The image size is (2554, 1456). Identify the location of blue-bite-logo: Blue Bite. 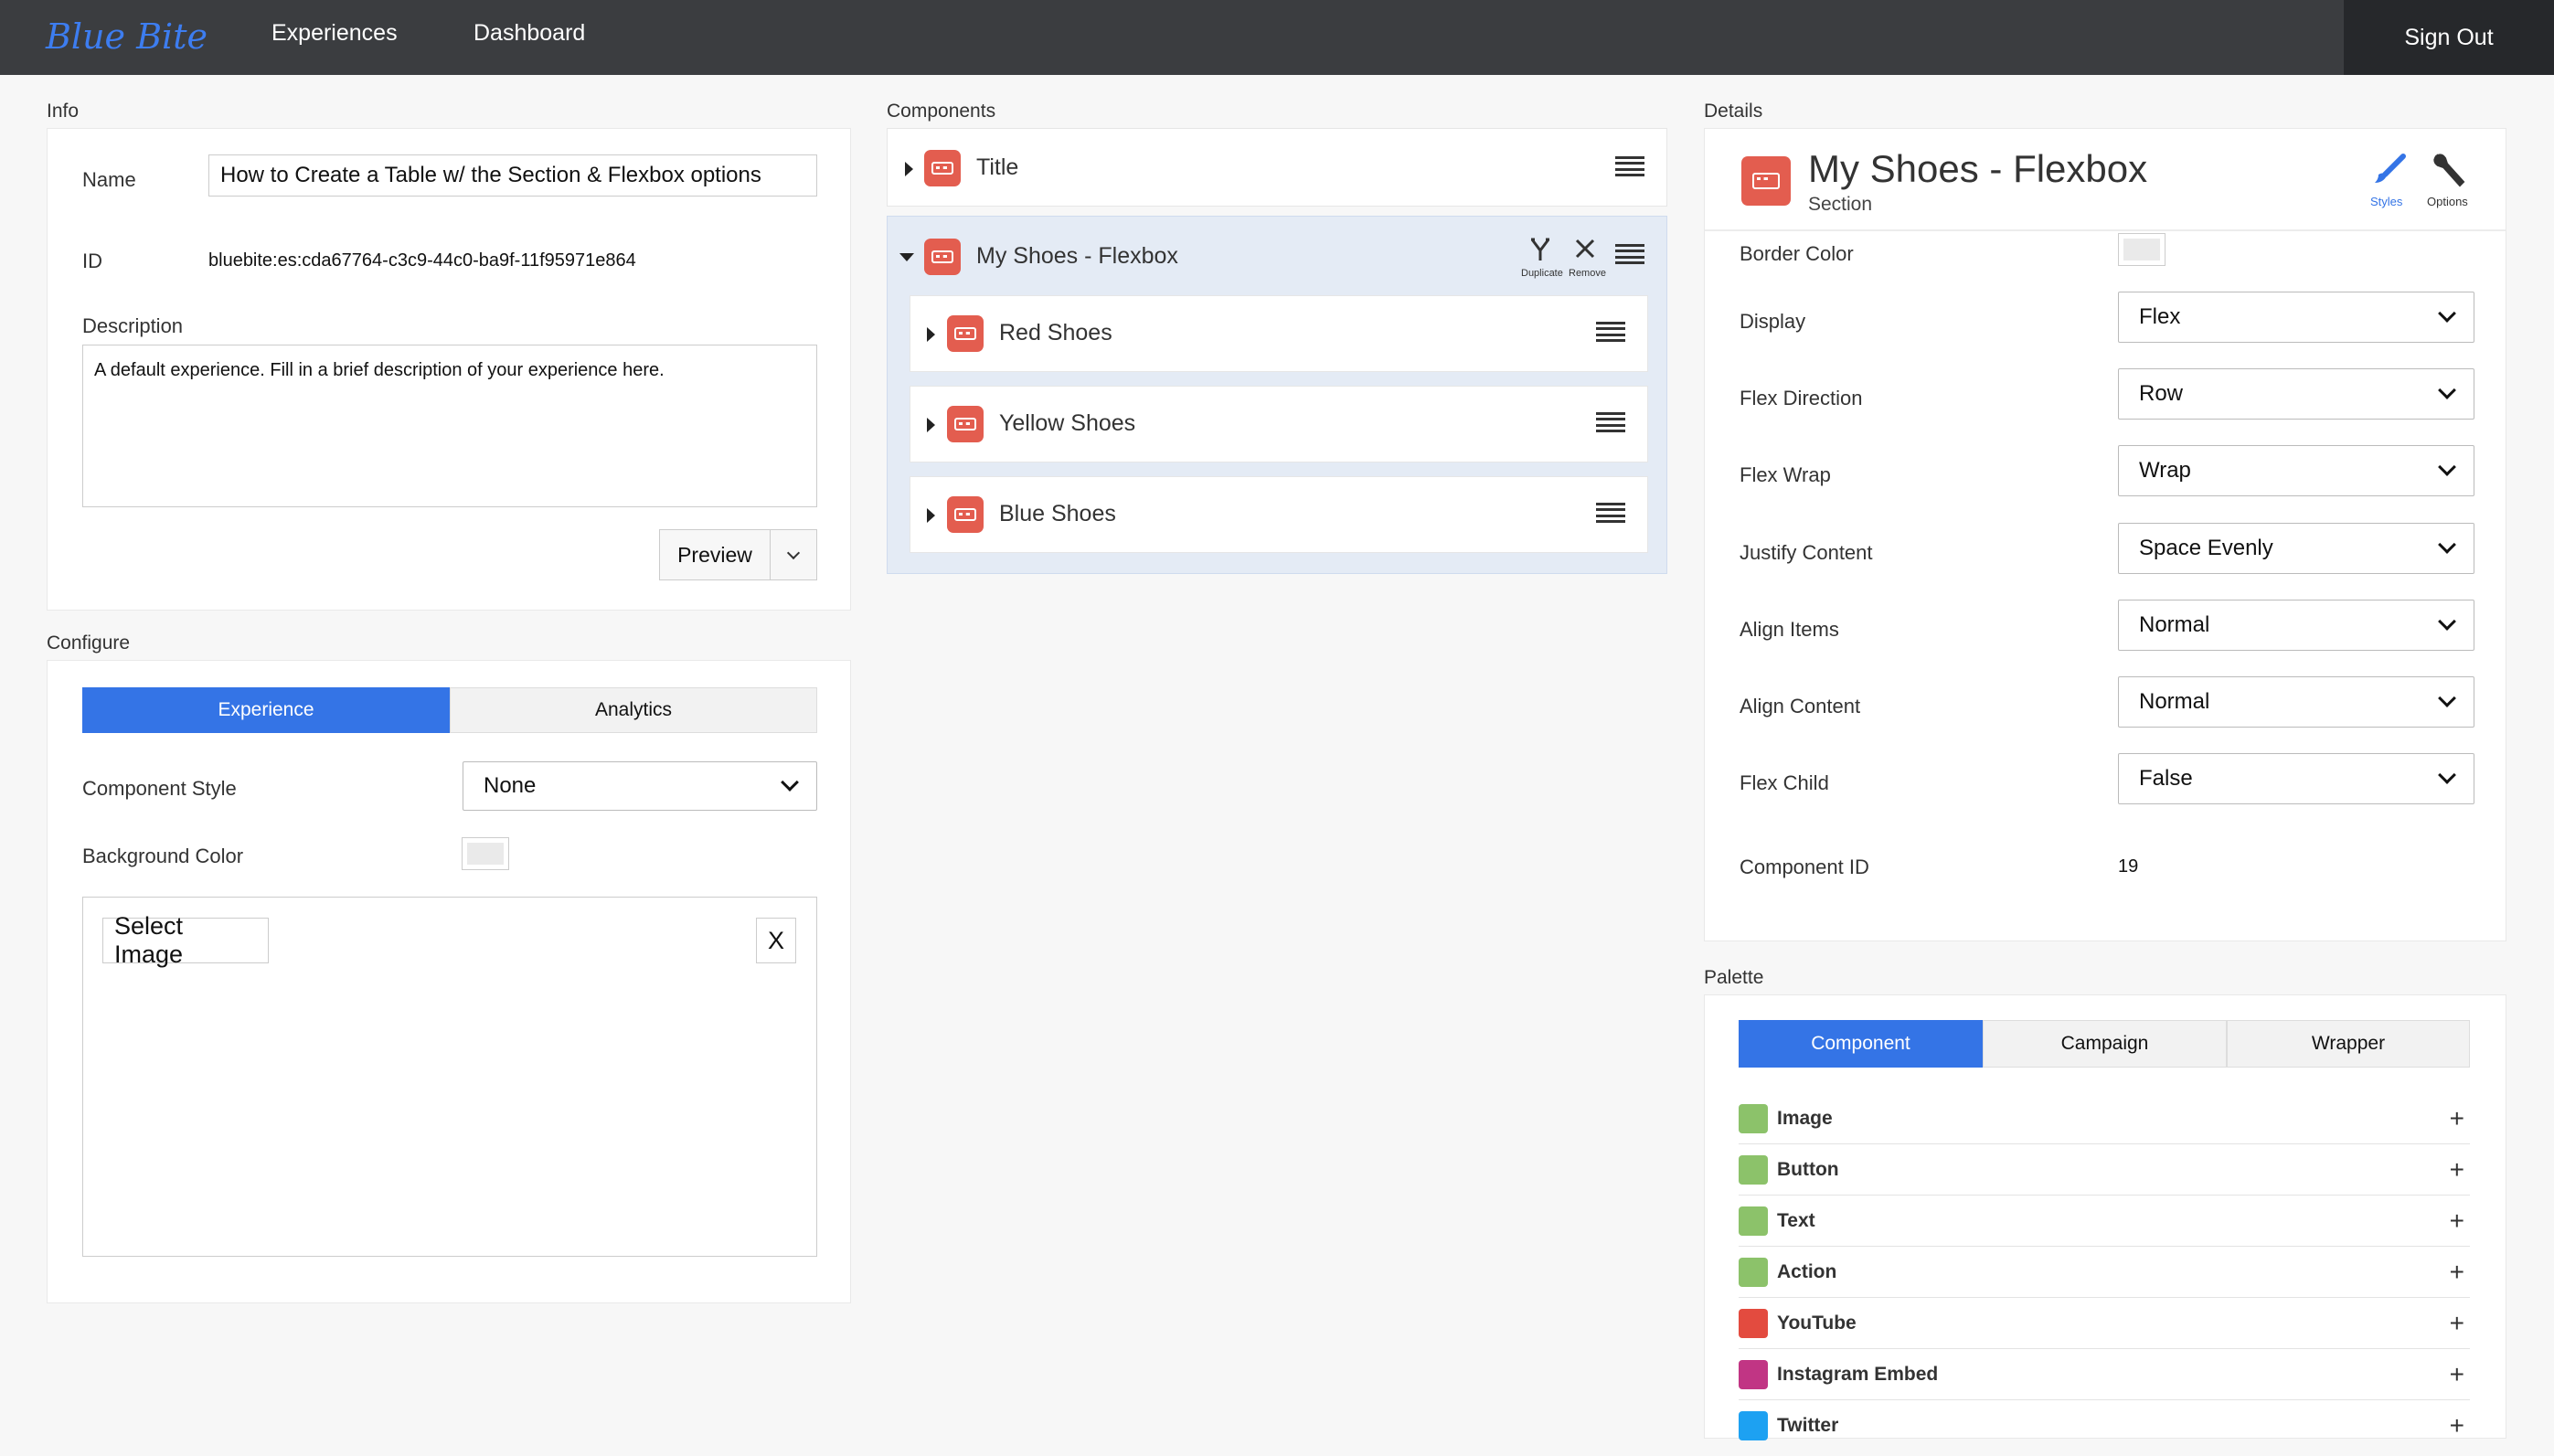
(127, 36).